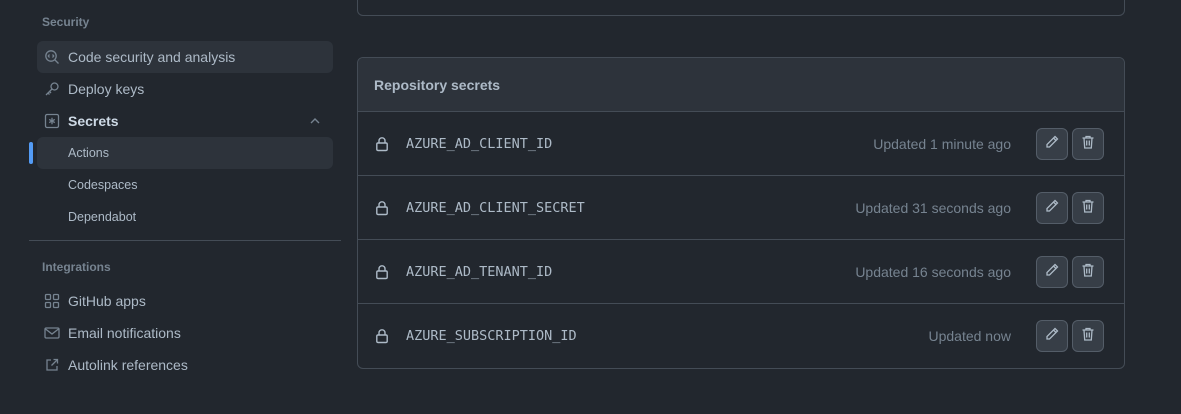 The width and height of the screenshot is (1181, 414). Describe the element at coordinates (52, 333) in the screenshot. I see `mail-icon` at that location.